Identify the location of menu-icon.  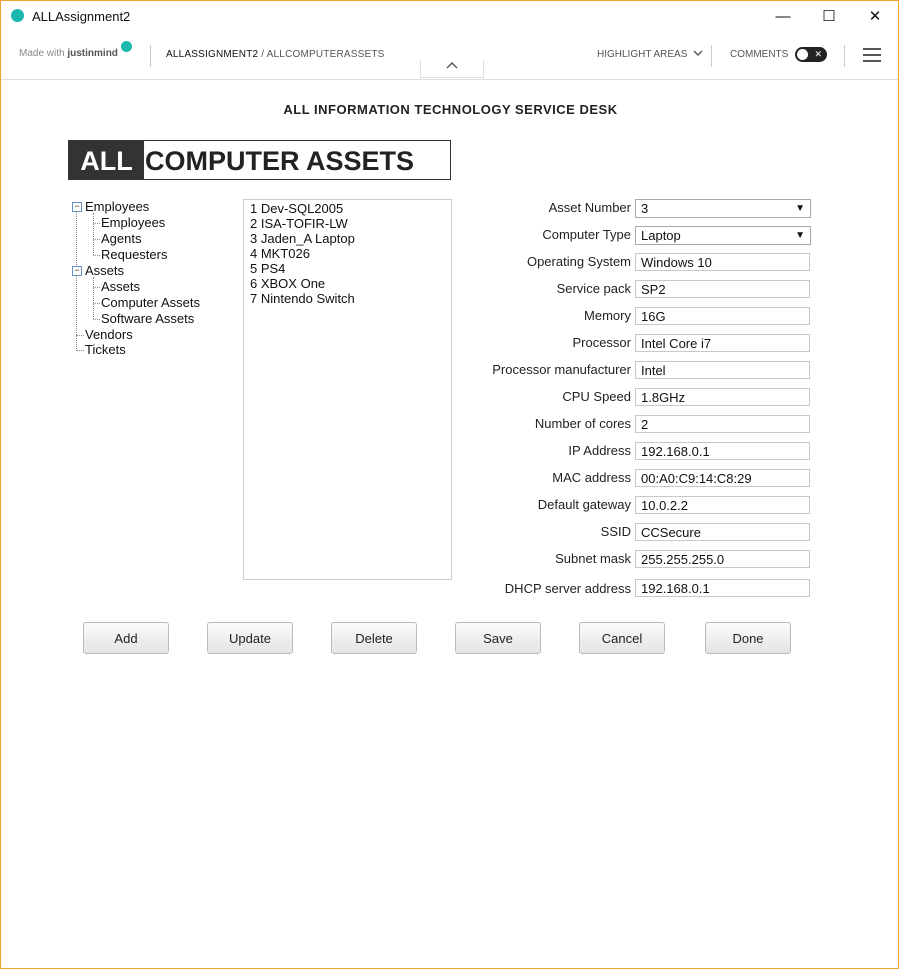
(872, 55).